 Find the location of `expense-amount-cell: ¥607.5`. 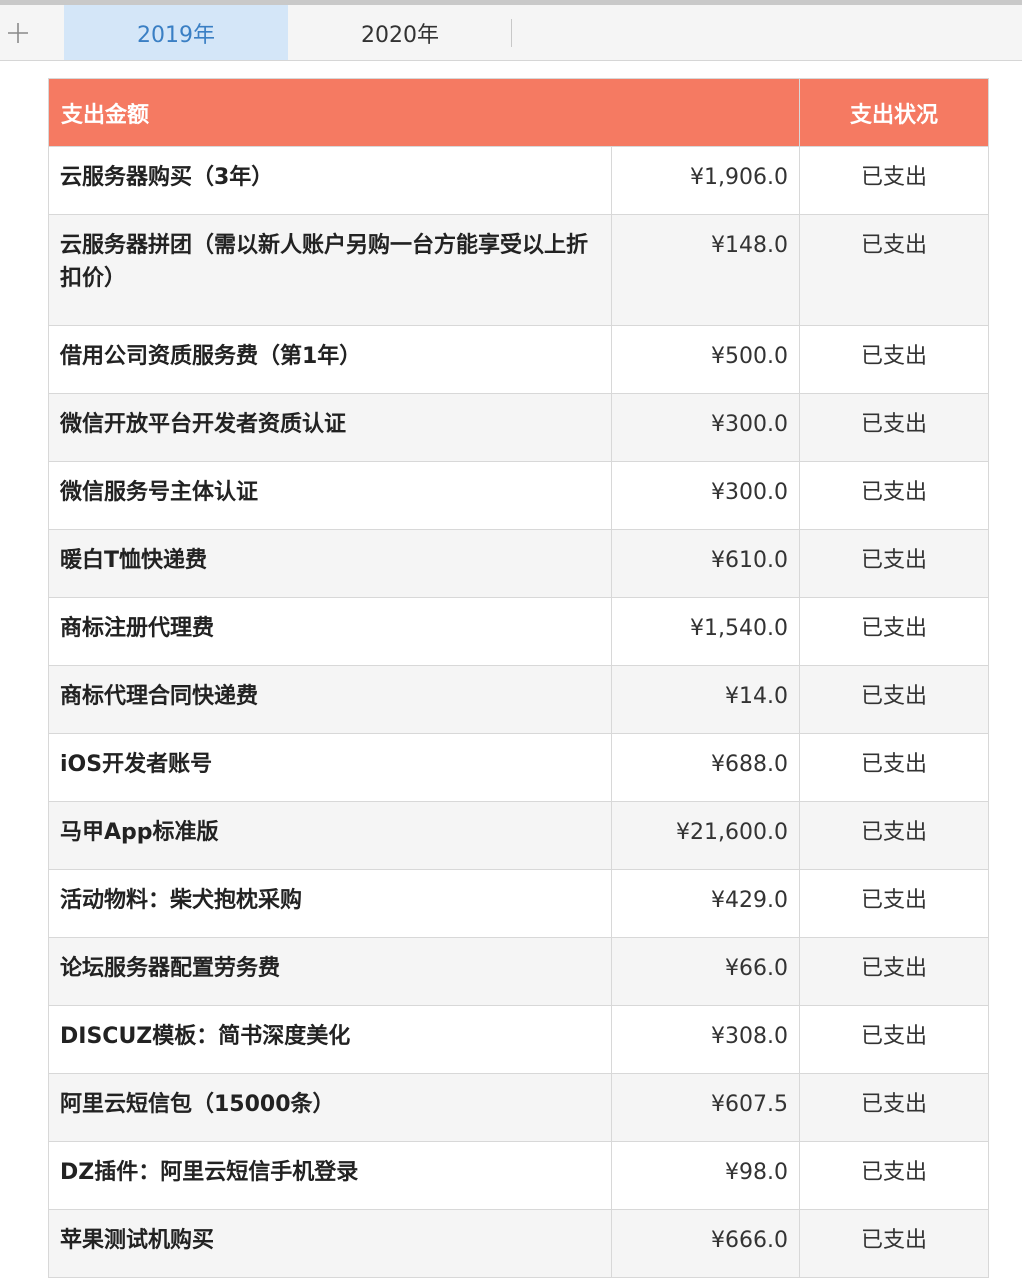

expense-amount-cell: ¥607.5 is located at coordinates (705, 1107).